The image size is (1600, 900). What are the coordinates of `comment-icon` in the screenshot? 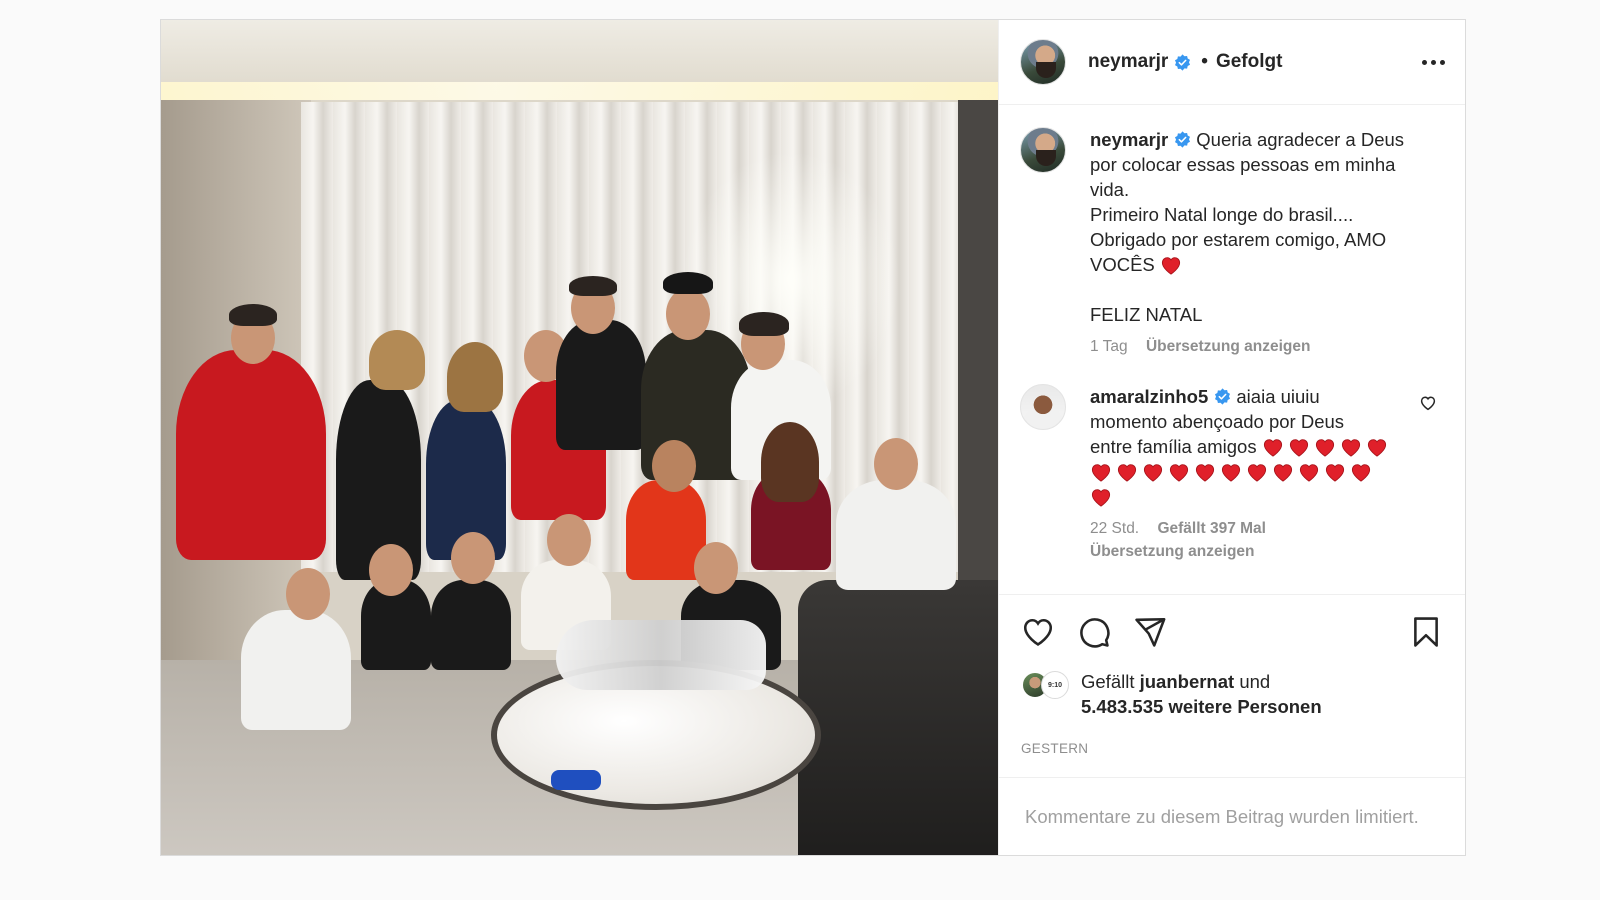 It's located at (1094, 632).